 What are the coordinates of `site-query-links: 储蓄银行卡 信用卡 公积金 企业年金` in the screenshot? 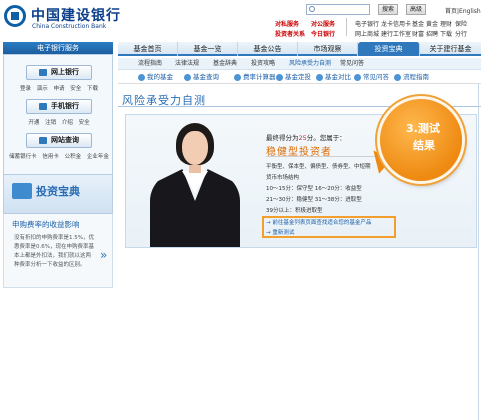 It's located at (59, 156).